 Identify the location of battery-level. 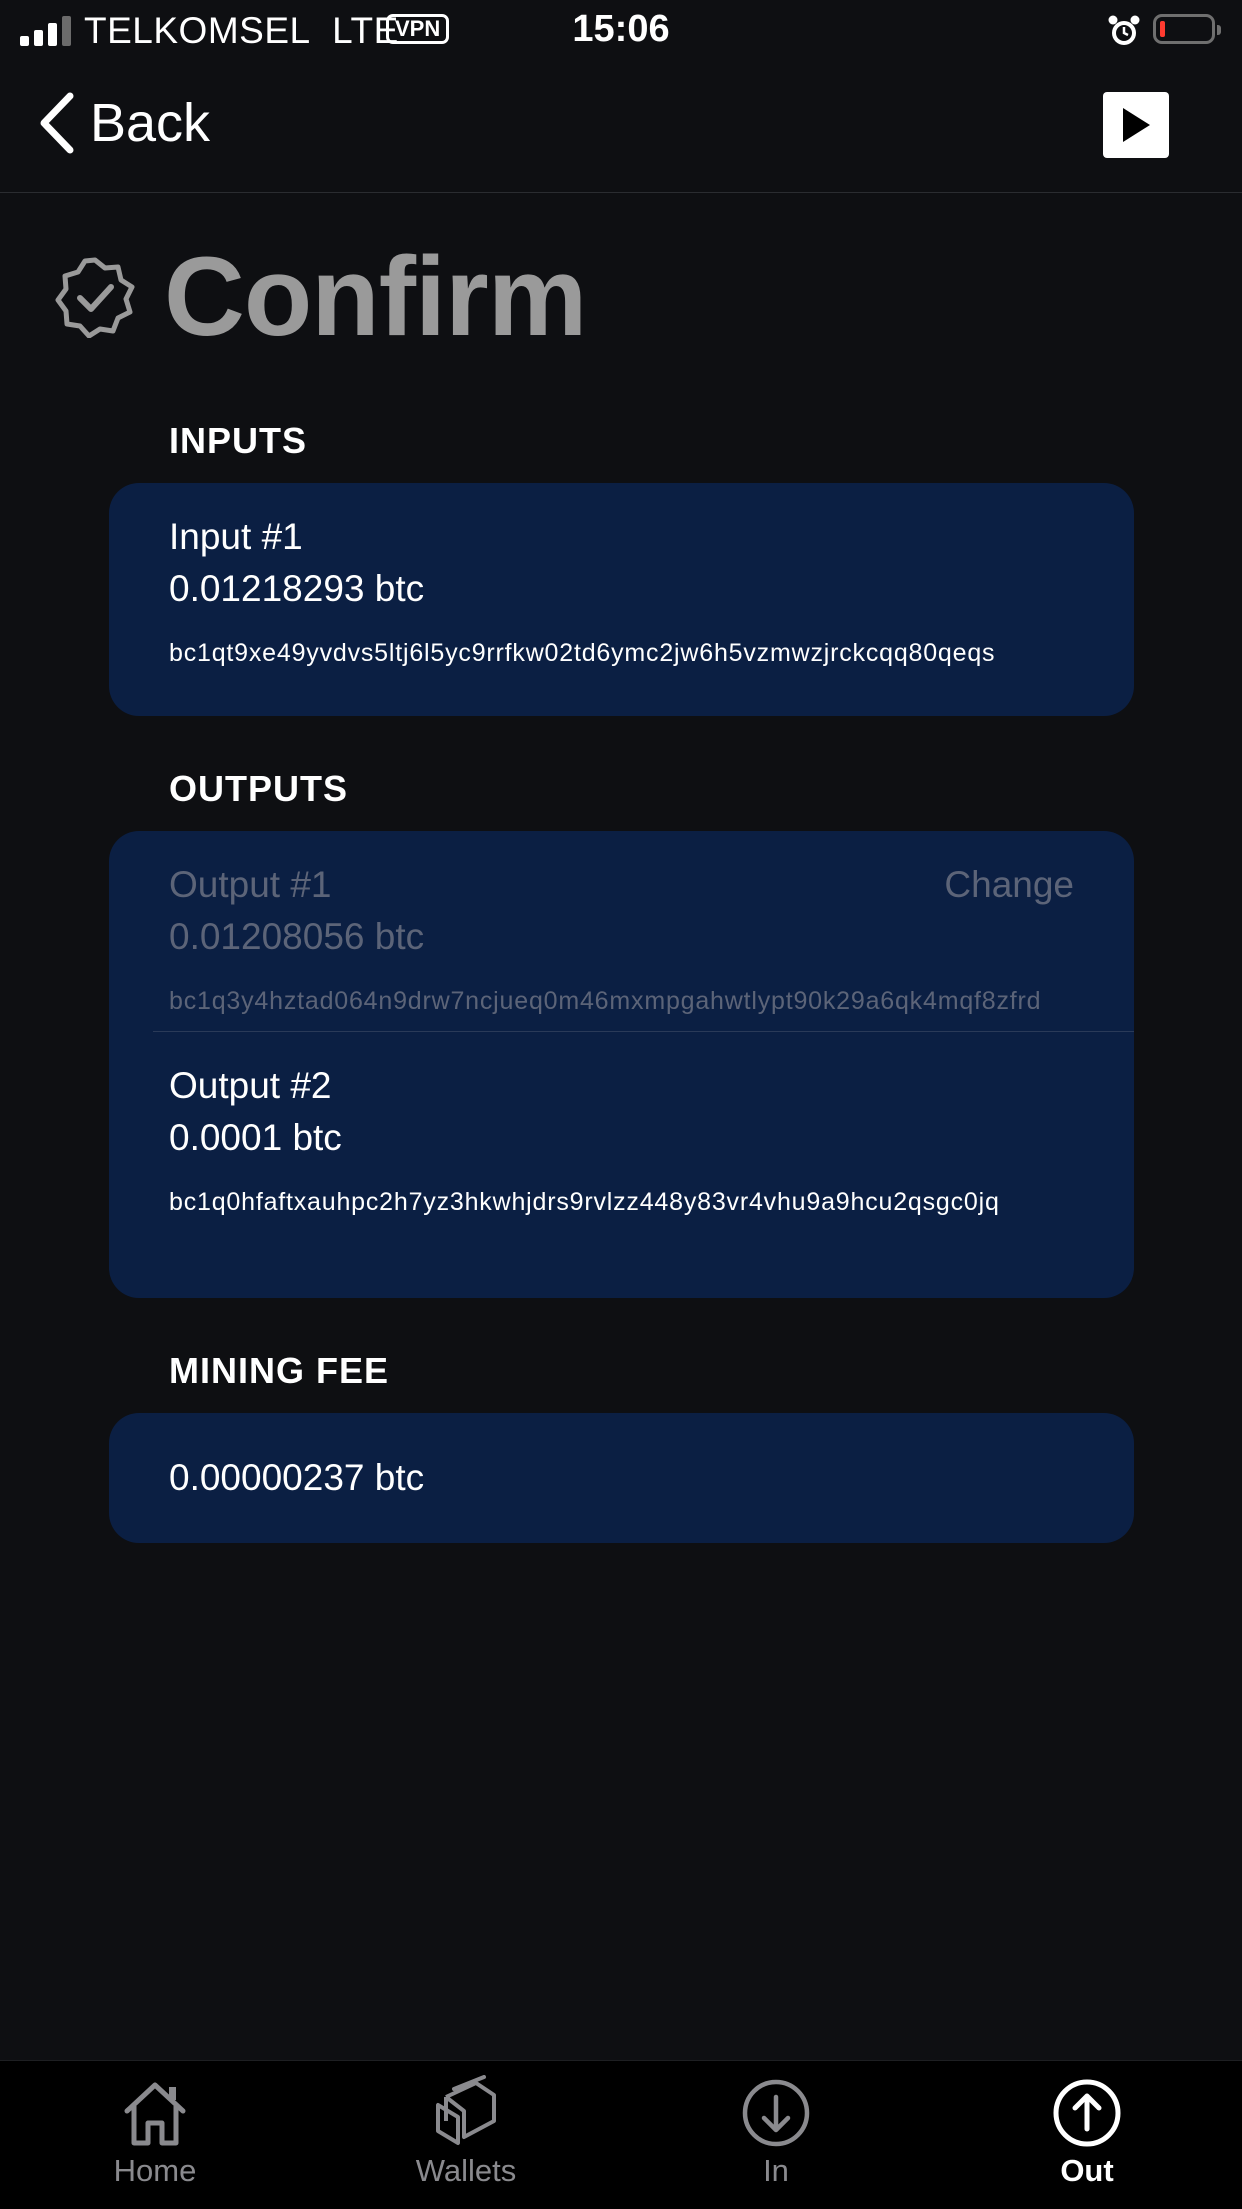
(1162, 29).